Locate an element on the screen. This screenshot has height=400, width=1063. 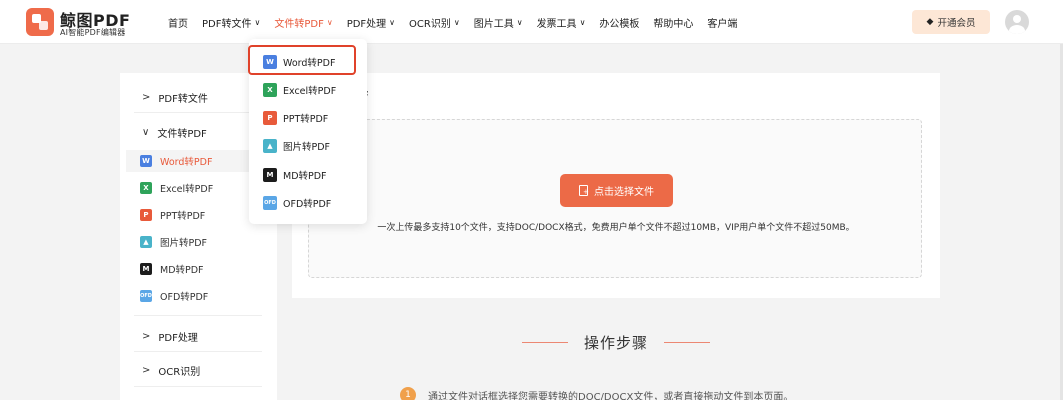
select-file-button: 点击选择文件 is located at coordinates (616, 190).